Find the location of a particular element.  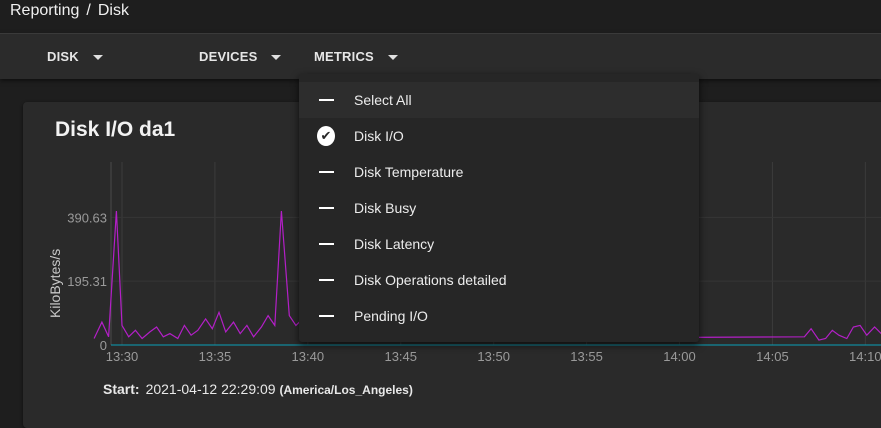

metrics-menu-item-label: Disk Temperature is located at coordinates (409, 172).